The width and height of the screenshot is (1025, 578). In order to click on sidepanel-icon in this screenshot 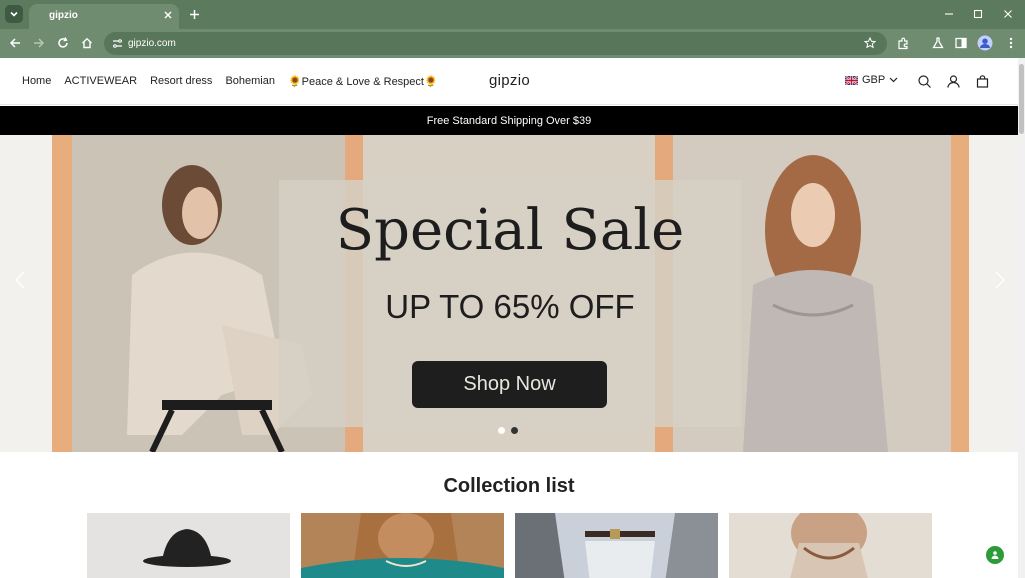, I will do `click(961, 43)`.